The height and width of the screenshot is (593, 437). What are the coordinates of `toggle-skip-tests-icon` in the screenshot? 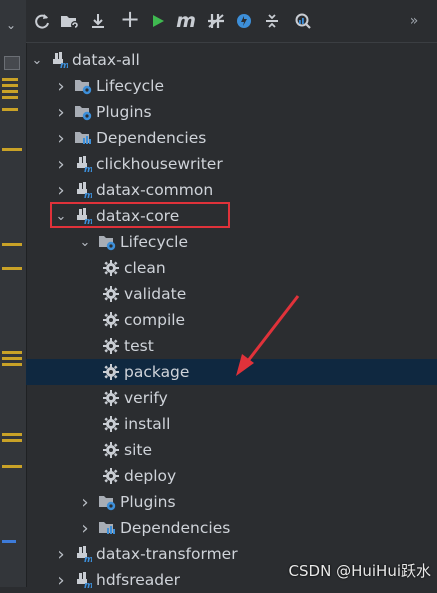 It's located at (216, 21).